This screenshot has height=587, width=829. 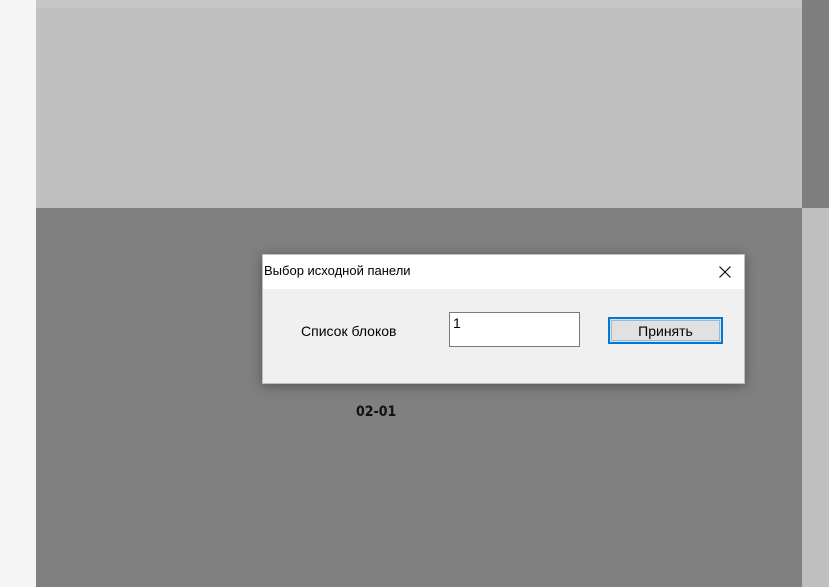 What do you see at coordinates (18, 293) in the screenshot?
I see `left-margin-strip` at bounding box center [18, 293].